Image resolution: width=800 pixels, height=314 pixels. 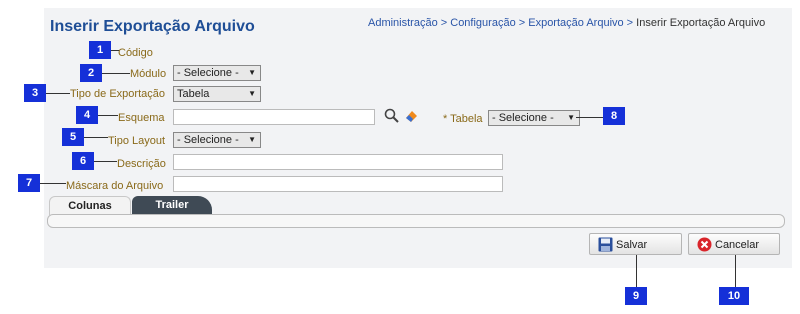 I want to click on breadcrumb-exportacao-arquivo: Exportação Arquivo, so click(x=575, y=23).